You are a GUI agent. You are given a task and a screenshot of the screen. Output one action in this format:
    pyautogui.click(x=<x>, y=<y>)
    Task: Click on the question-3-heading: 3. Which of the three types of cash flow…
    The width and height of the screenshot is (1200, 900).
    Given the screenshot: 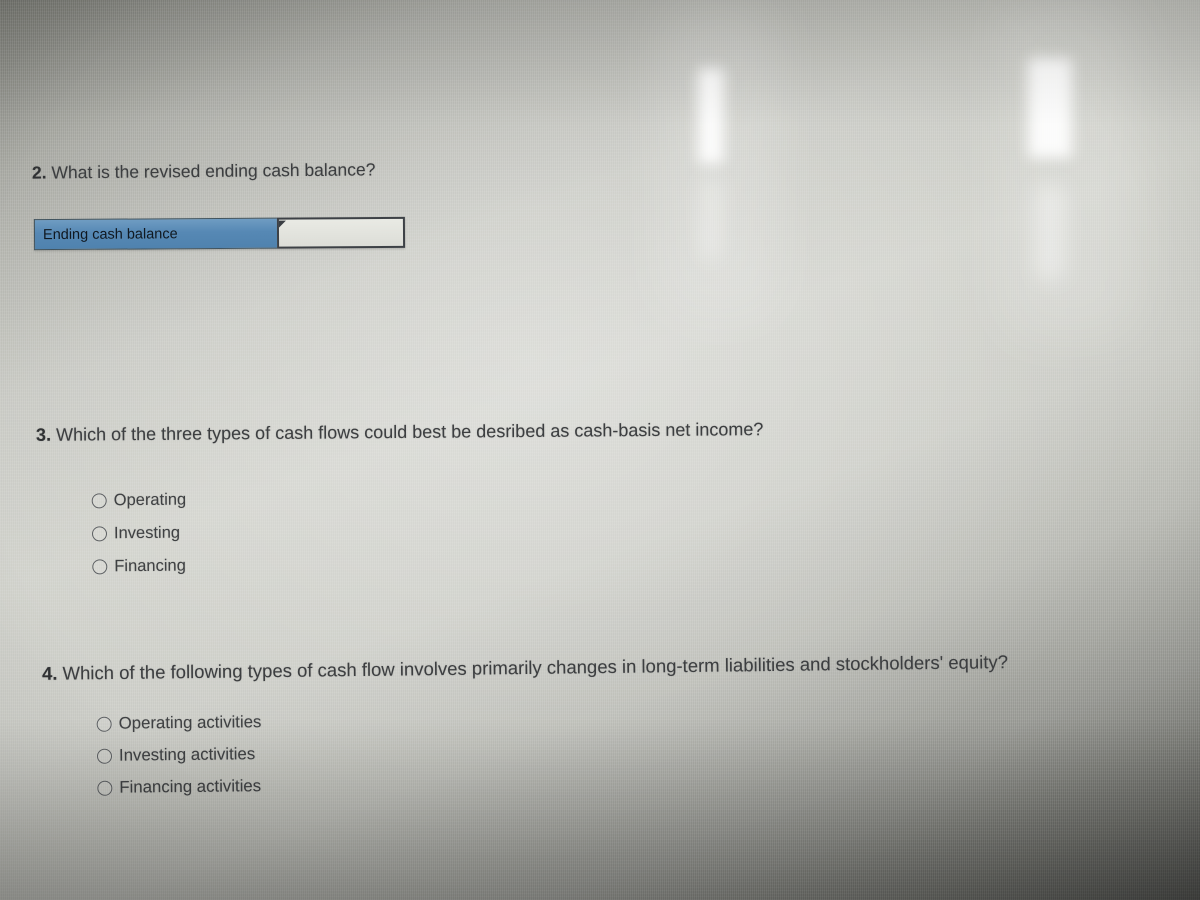 What is the action you would take?
    pyautogui.click(x=400, y=432)
    